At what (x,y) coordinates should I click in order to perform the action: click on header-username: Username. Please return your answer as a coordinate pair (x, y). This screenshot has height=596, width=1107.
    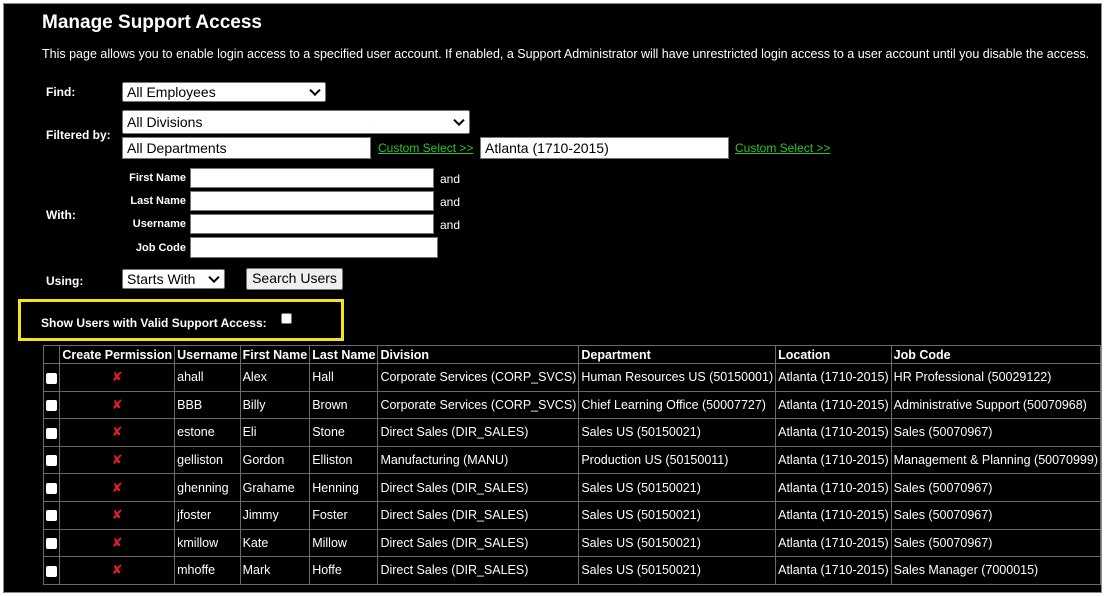
    Looking at the image, I should click on (207, 354).